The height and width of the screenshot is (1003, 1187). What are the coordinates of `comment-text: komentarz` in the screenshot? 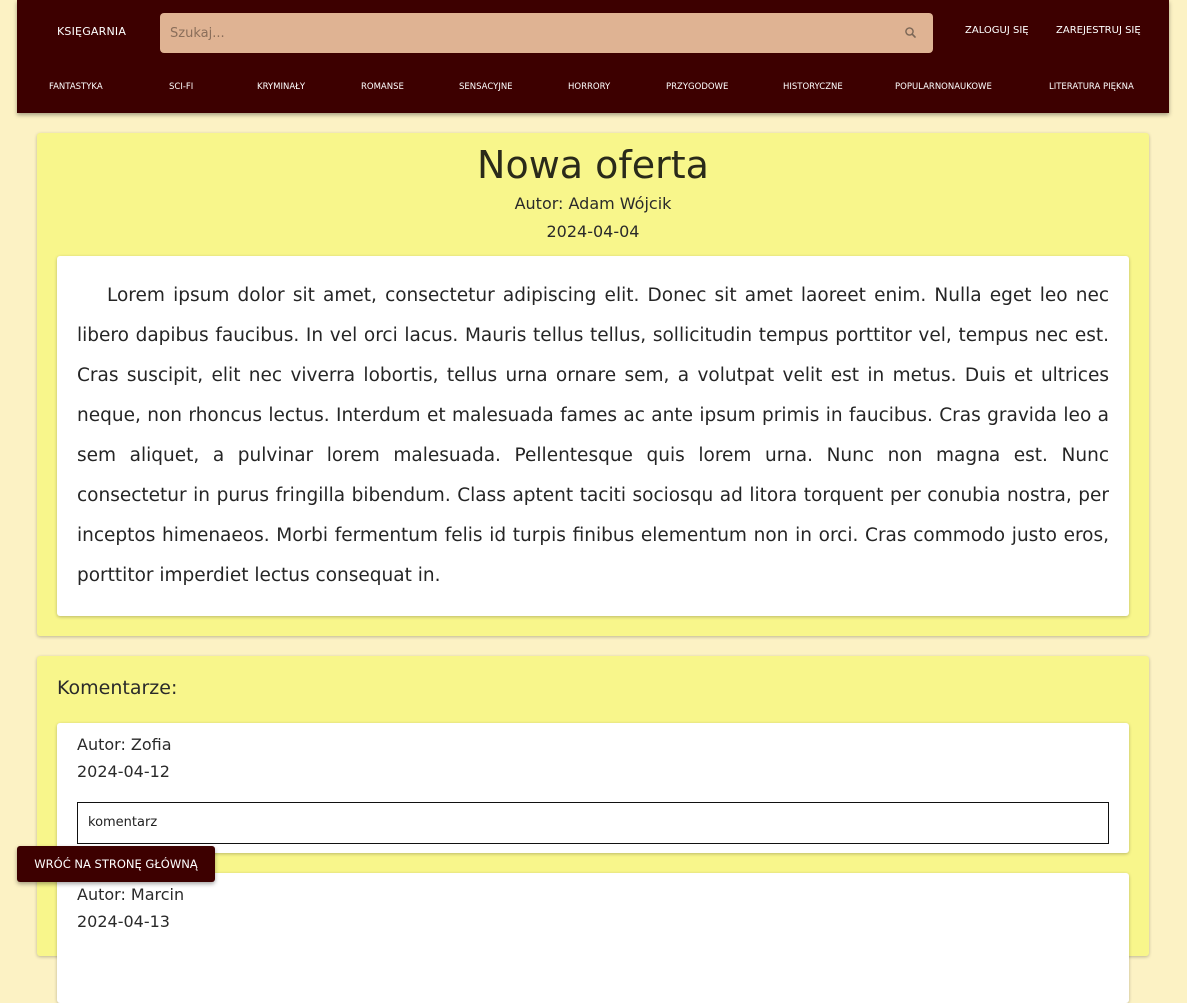 It's located at (593, 823).